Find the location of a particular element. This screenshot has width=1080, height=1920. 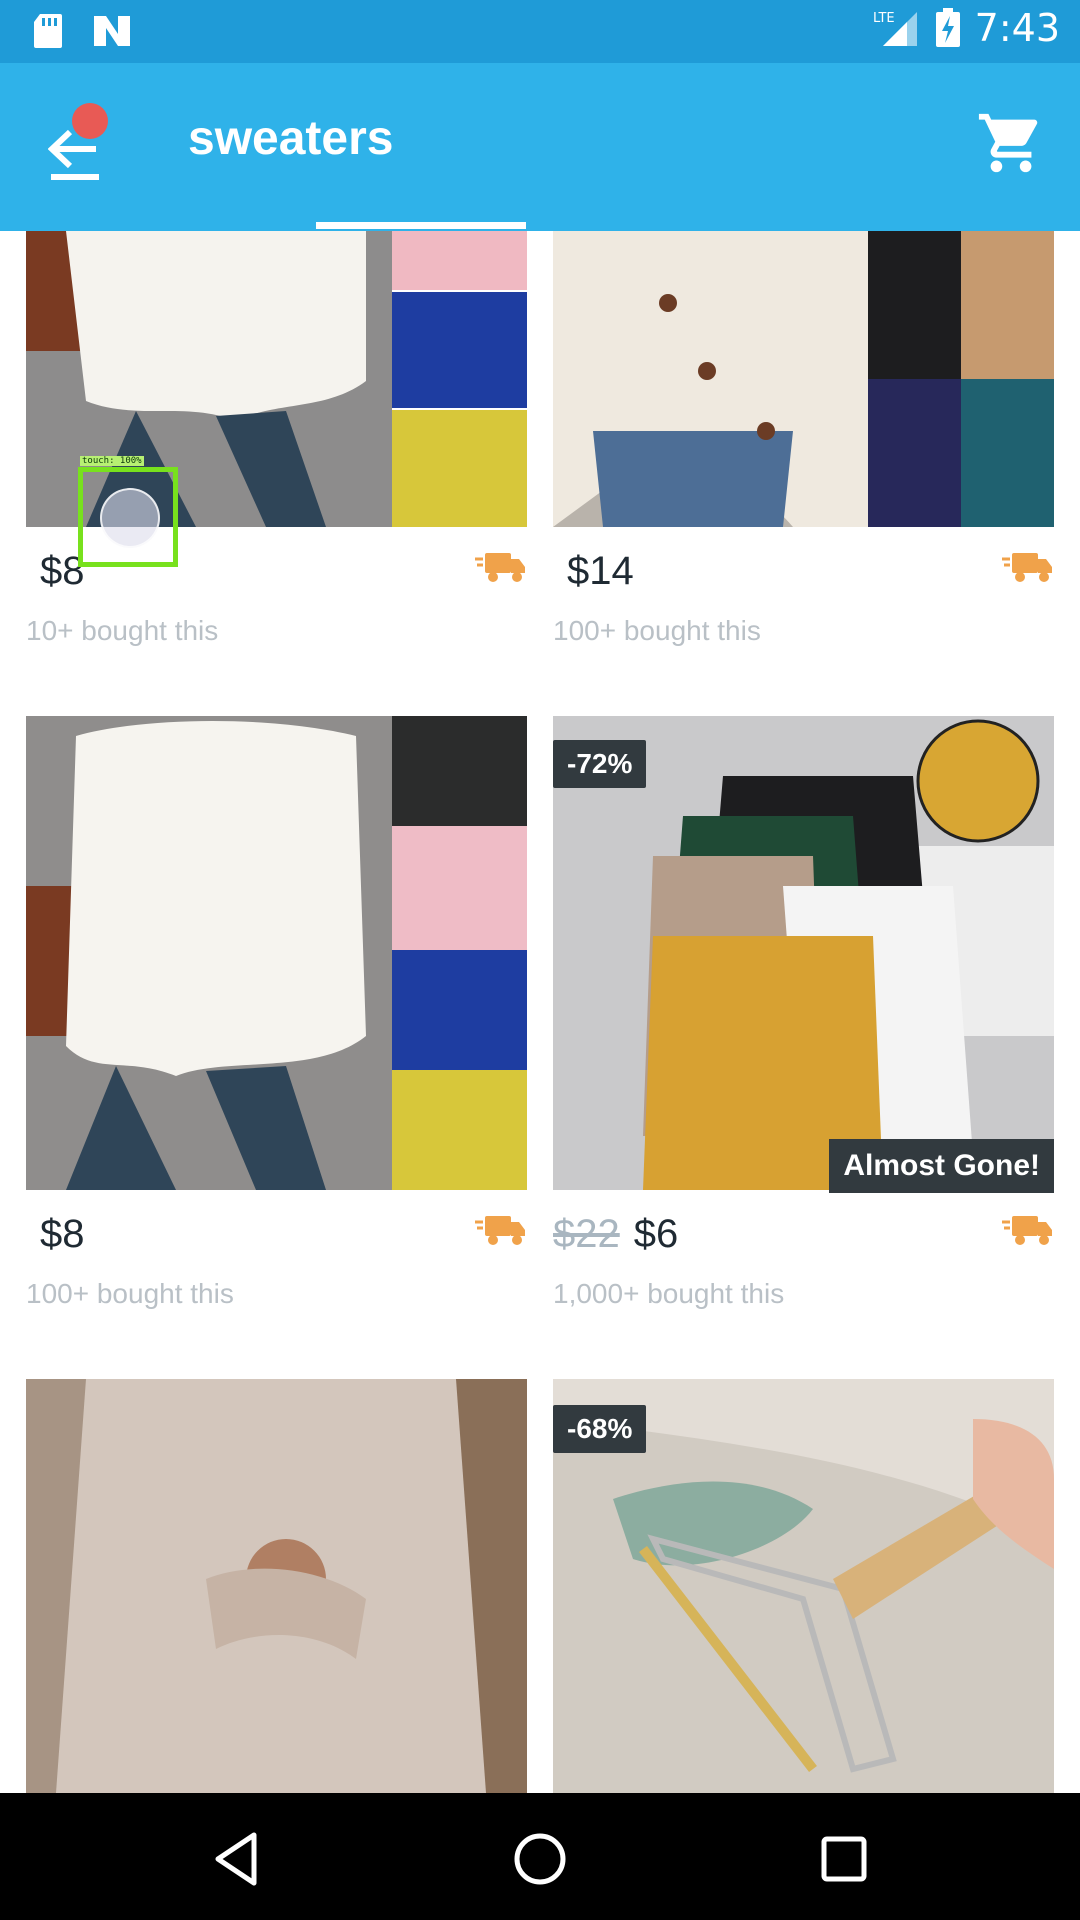

clock: 7:43 is located at coordinates (1017, 28).